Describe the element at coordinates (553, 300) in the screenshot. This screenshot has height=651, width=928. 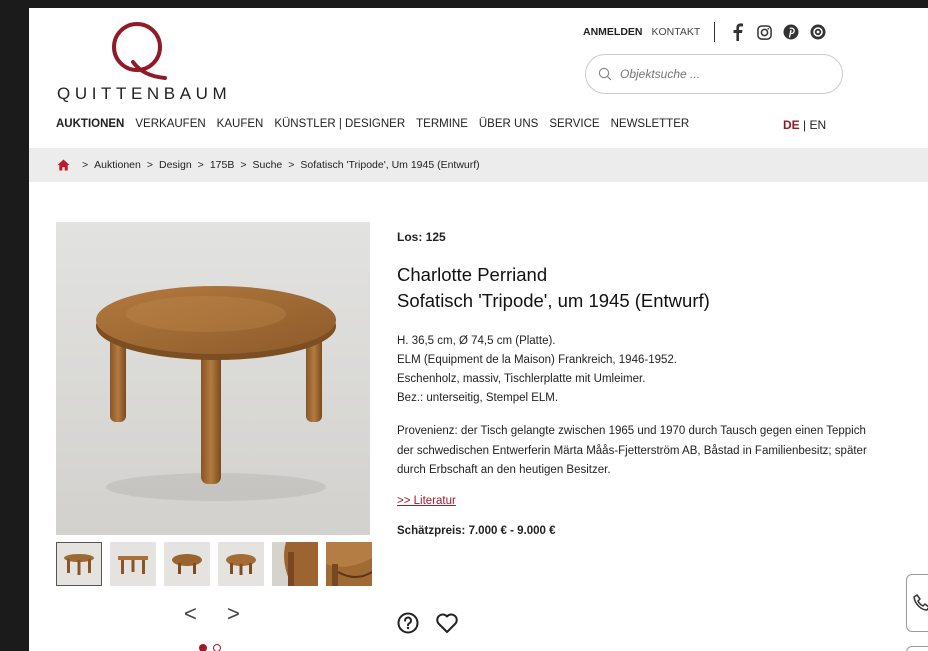
I see `lot-title: Sofatisch 'Tripode', um 1945 (Entwurf)` at that location.